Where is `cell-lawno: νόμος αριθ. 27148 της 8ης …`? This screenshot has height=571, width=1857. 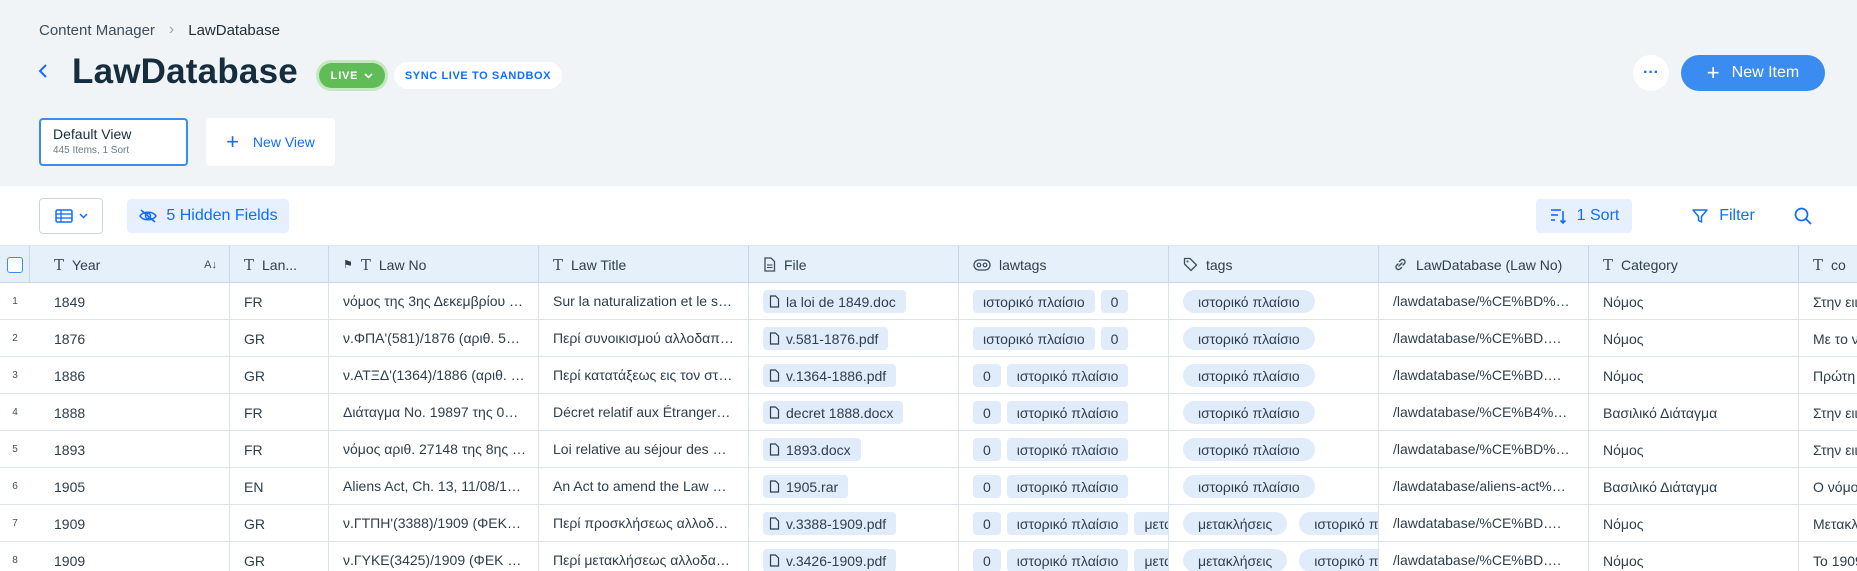
cell-lawno: νόμος αριθ. 27148 της 8ης … is located at coordinates (434, 449).